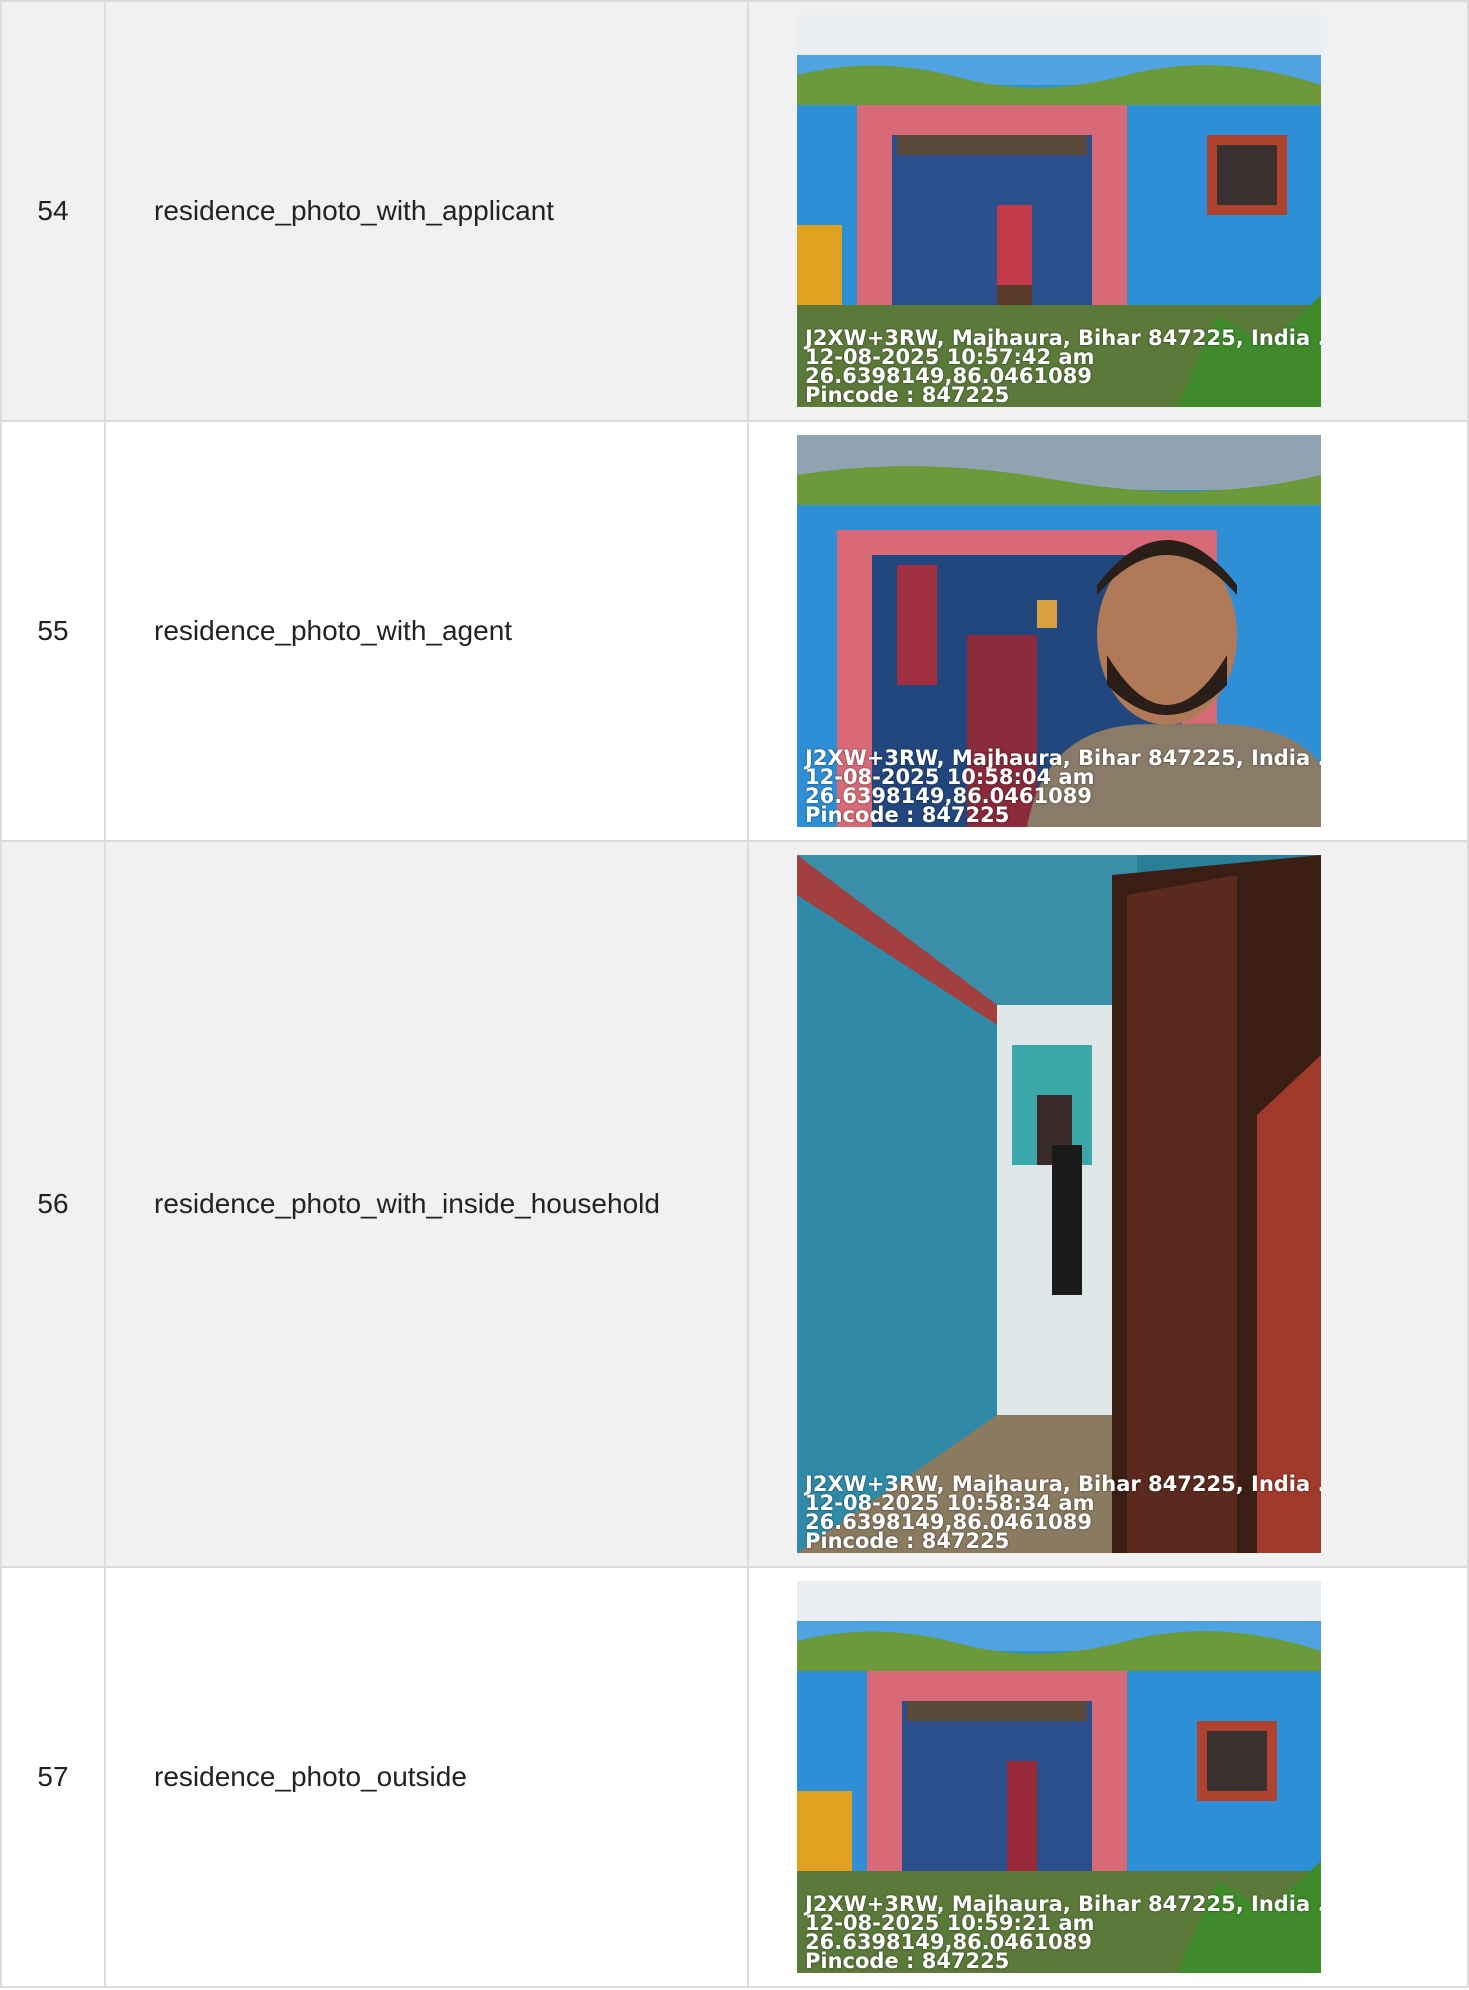 Image resolution: width=1469 pixels, height=1990 pixels. Describe the element at coordinates (426, 1777) in the screenshot. I see `row-label: residence_photo_outside` at that location.